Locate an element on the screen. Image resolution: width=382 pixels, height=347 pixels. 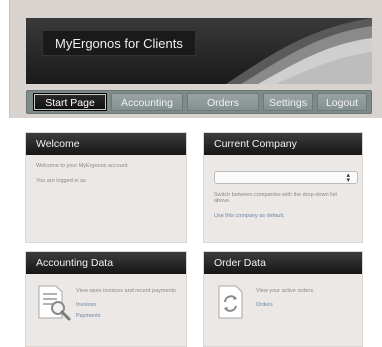
set-default-company-link: Use this company as default. is located at coordinates (283, 216).